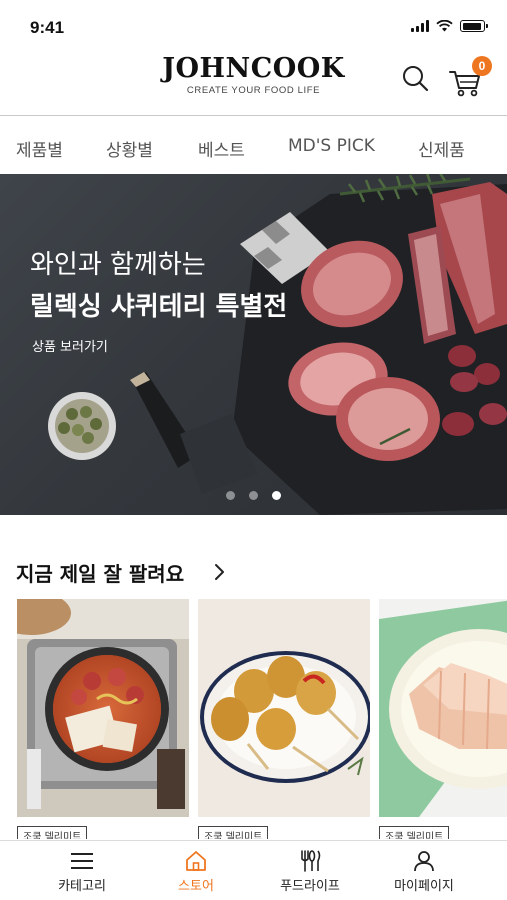 The height and width of the screenshot is (900, 507). I want to click on nav-label: 스토어, so click(196, 886).